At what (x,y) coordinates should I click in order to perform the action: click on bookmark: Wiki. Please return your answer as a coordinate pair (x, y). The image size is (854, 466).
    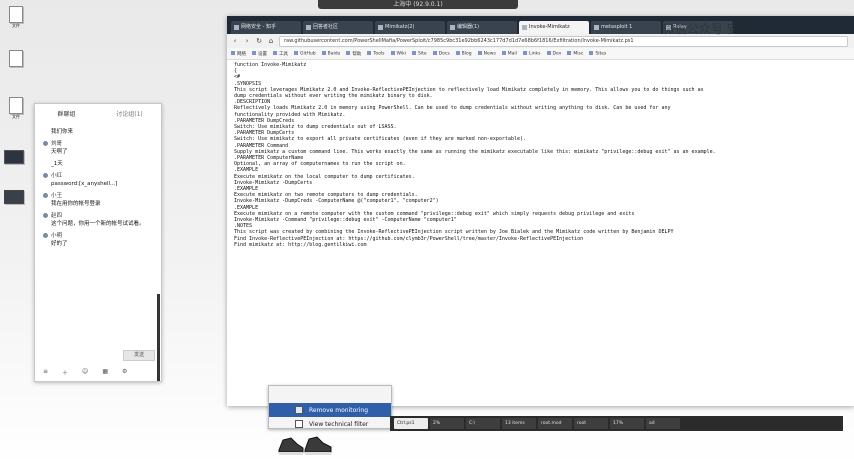
    Looking at the image, I should click on (398, 53).